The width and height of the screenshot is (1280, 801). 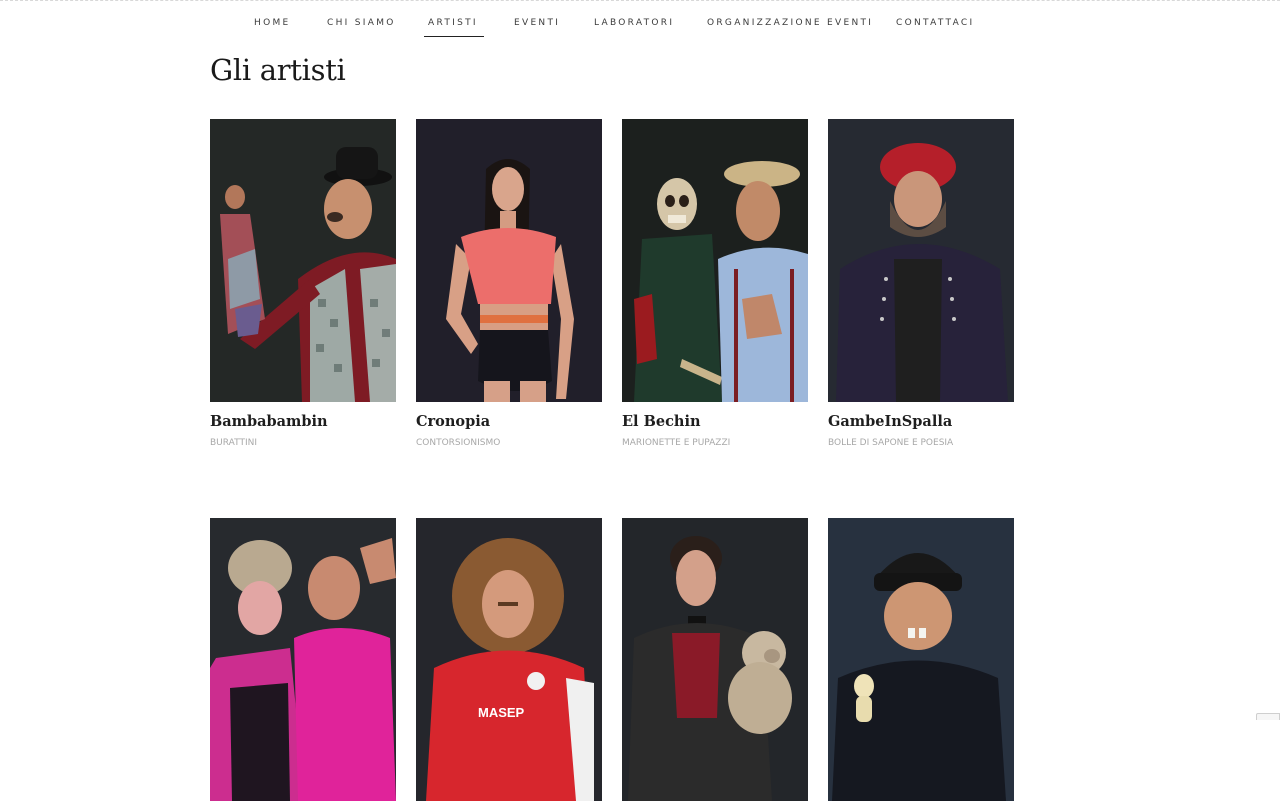 I want to click on artist-category: BURATTINI, so click(x=233, y=443).